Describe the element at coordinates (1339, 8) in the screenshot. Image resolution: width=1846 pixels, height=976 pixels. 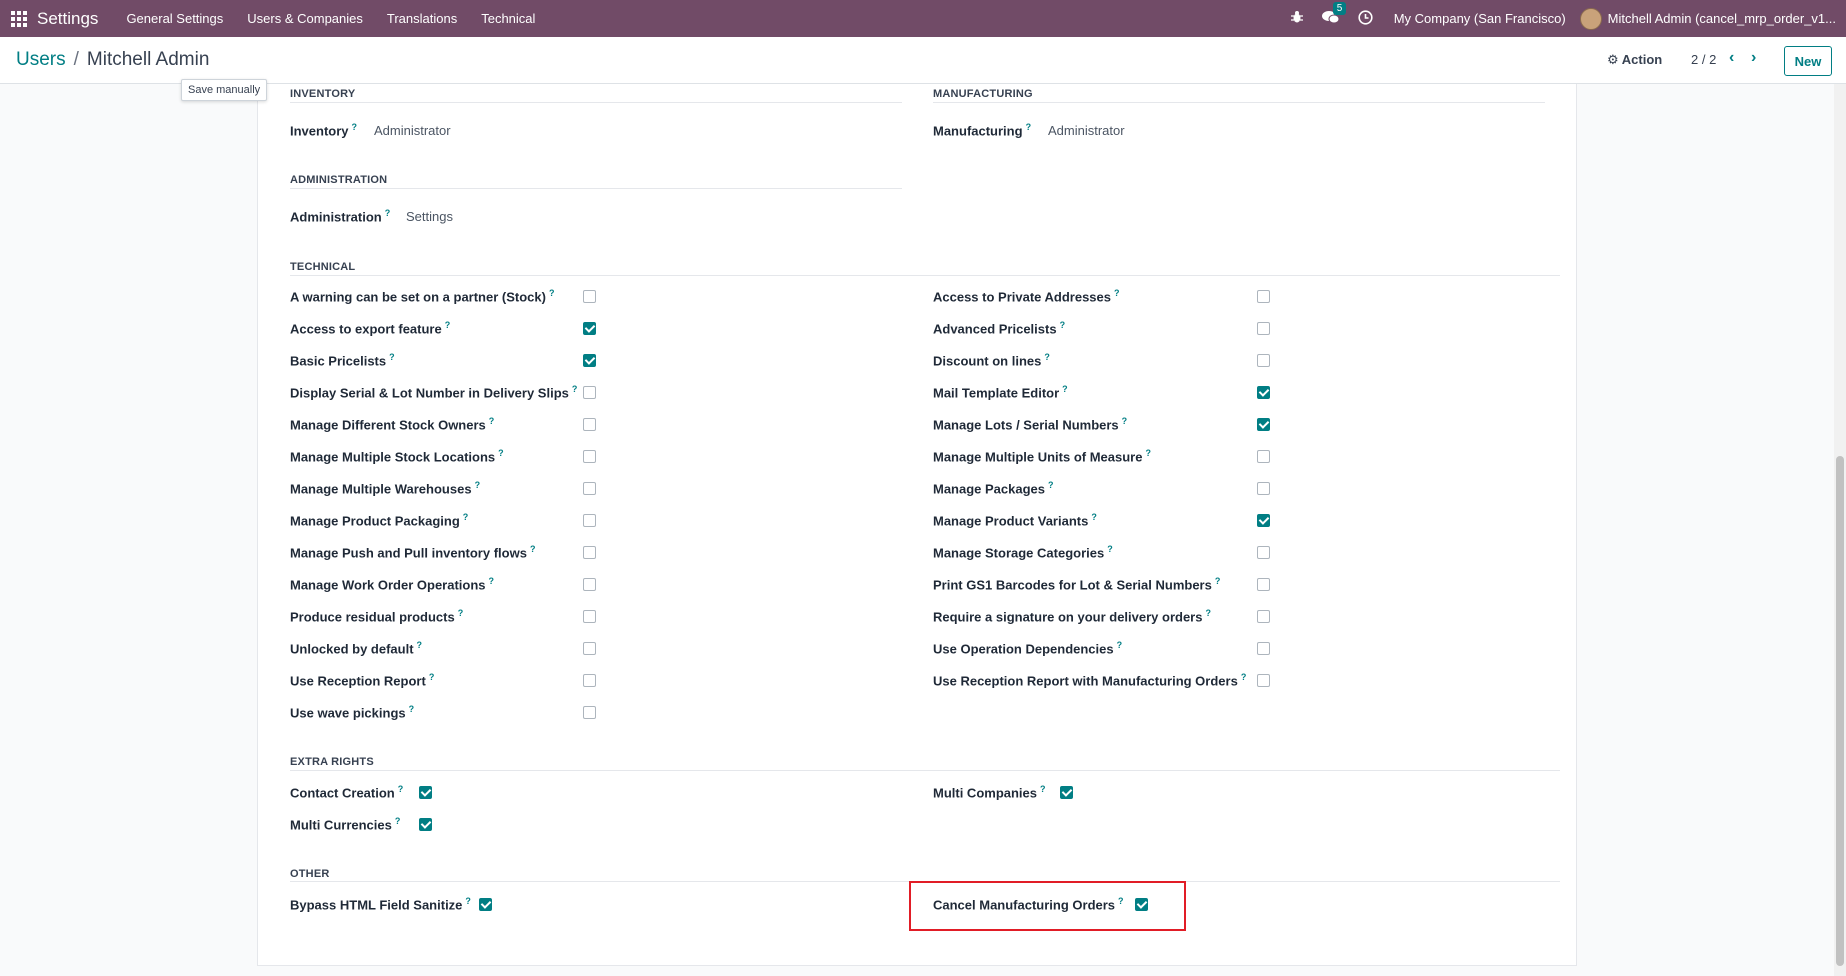
I see `chat-badge: 5` at that location.